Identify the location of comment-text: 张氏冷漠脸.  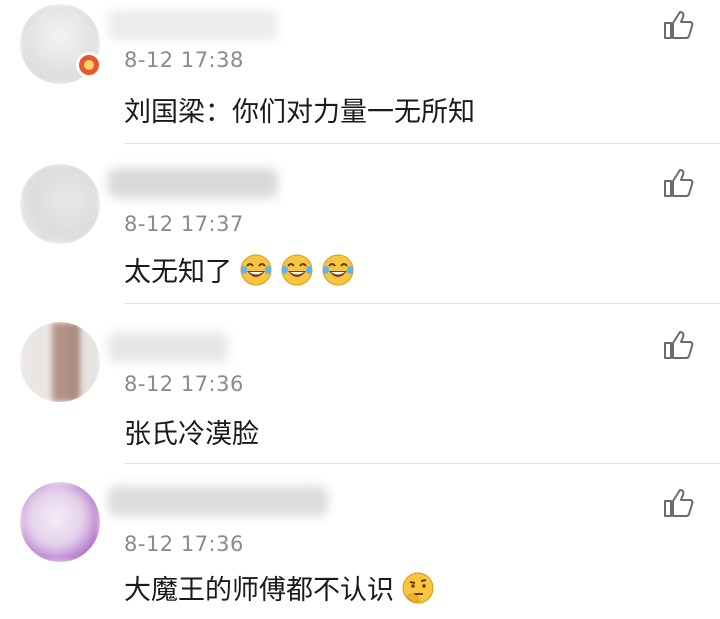
(191, 431).